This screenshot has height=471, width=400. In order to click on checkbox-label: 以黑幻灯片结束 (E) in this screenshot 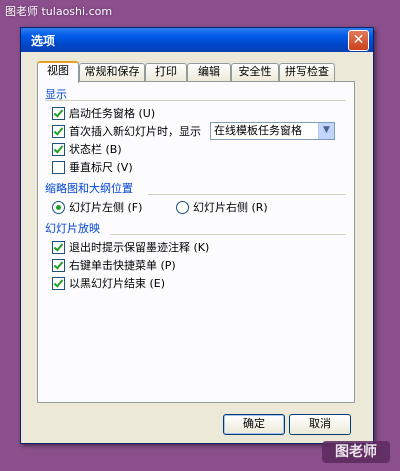, I will do `click(117, 283)`.